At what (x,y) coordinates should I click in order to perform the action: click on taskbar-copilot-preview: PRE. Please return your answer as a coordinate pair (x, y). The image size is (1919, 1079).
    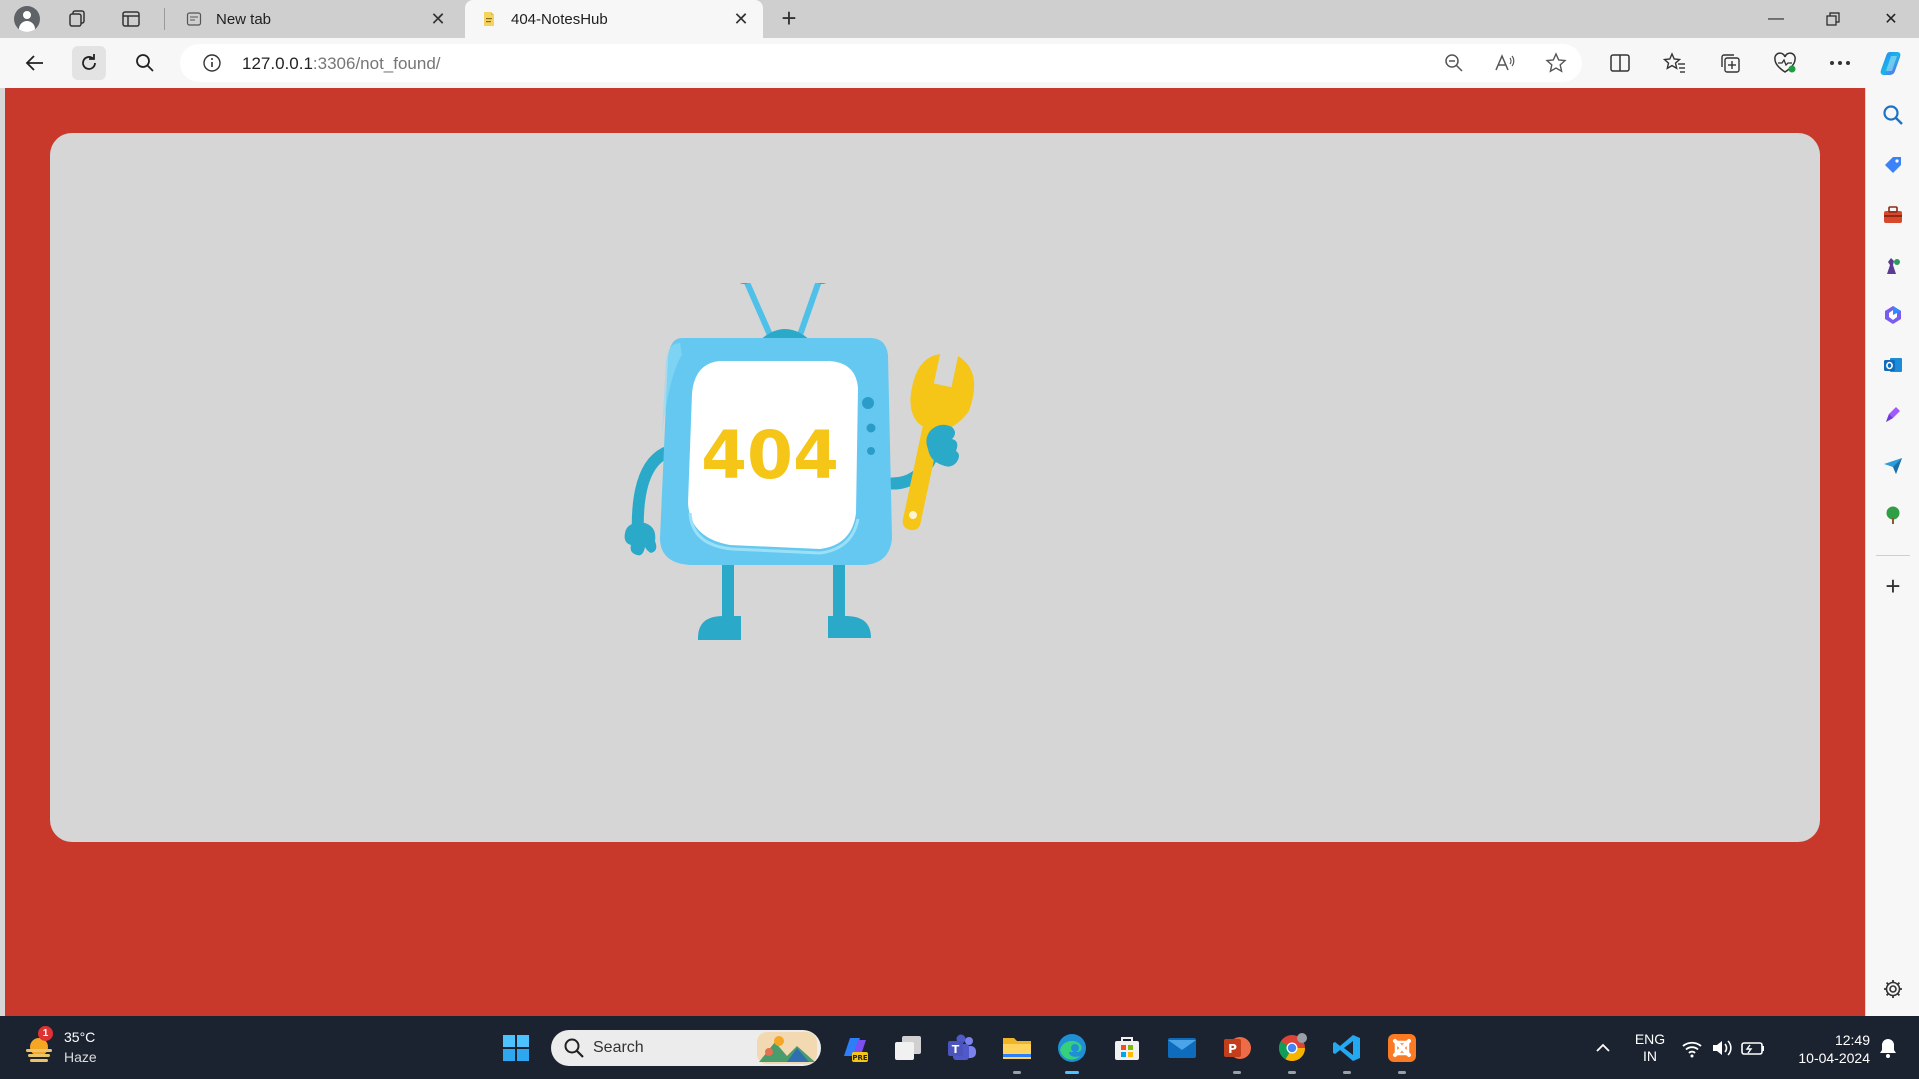
    Looking at the image, I should click on (854, 1048).